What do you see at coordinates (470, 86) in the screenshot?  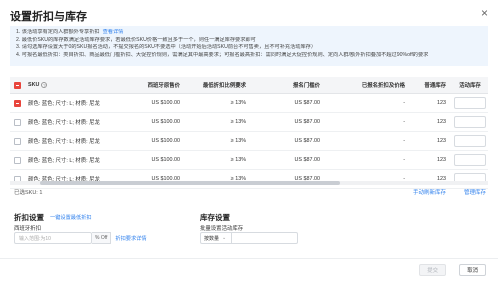 I see `header-activity-stock: 活动库存` at bounding box center [470, 86].